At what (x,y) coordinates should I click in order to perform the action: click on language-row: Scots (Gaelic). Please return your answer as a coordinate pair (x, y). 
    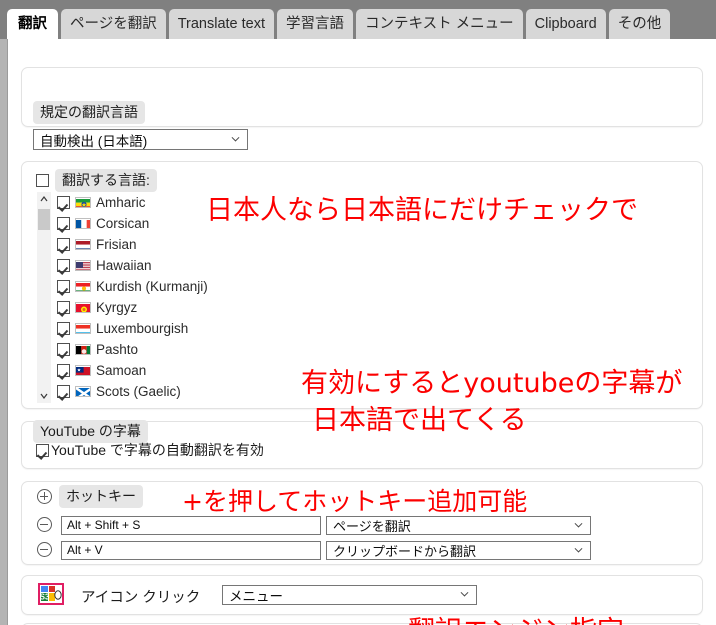
    Looking at the image, I should click on (154, 391).